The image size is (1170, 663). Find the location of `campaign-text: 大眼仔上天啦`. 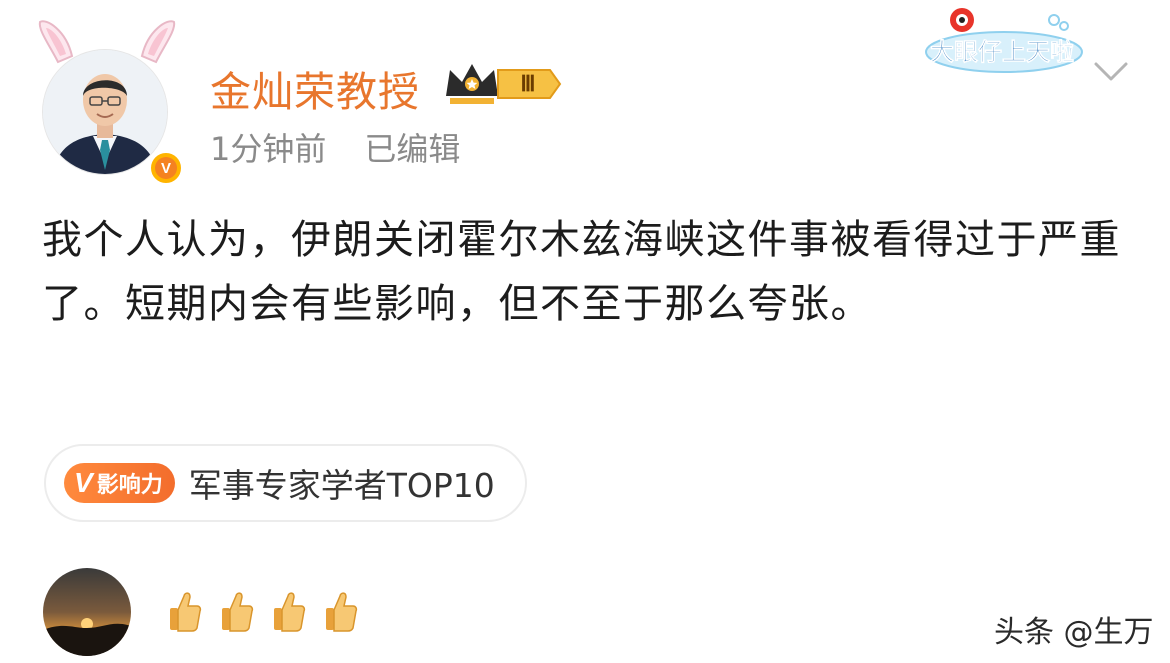

campaign-text: 大眼仔上天啦 is located at coordinates (1002, 52).